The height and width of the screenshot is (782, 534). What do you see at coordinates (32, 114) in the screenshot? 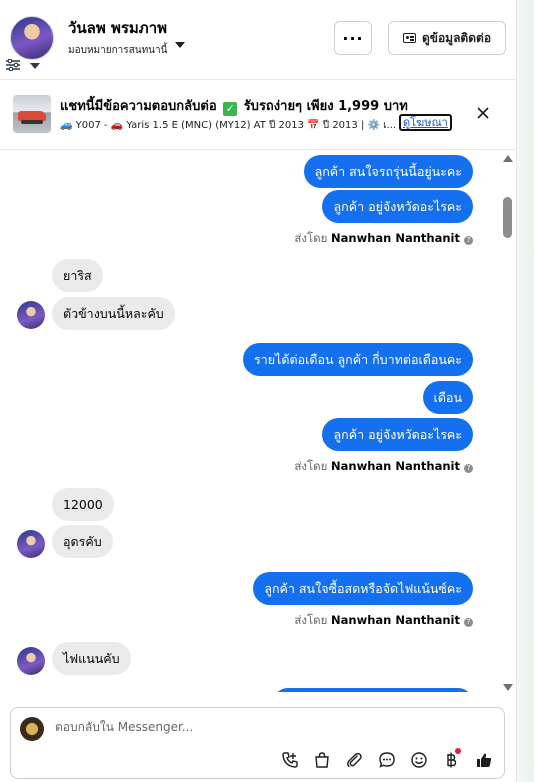
I see `ad-thumbnail` at bounding box center [32, 114].